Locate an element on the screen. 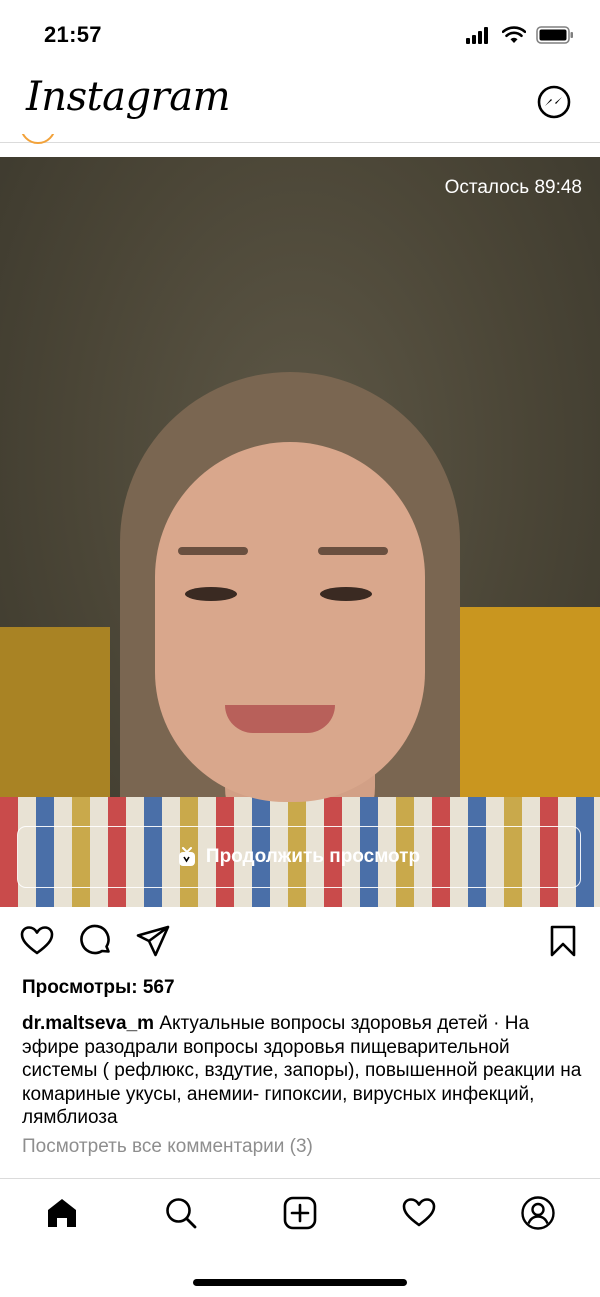  bottom-nav is located at coordinates (300, 1214).